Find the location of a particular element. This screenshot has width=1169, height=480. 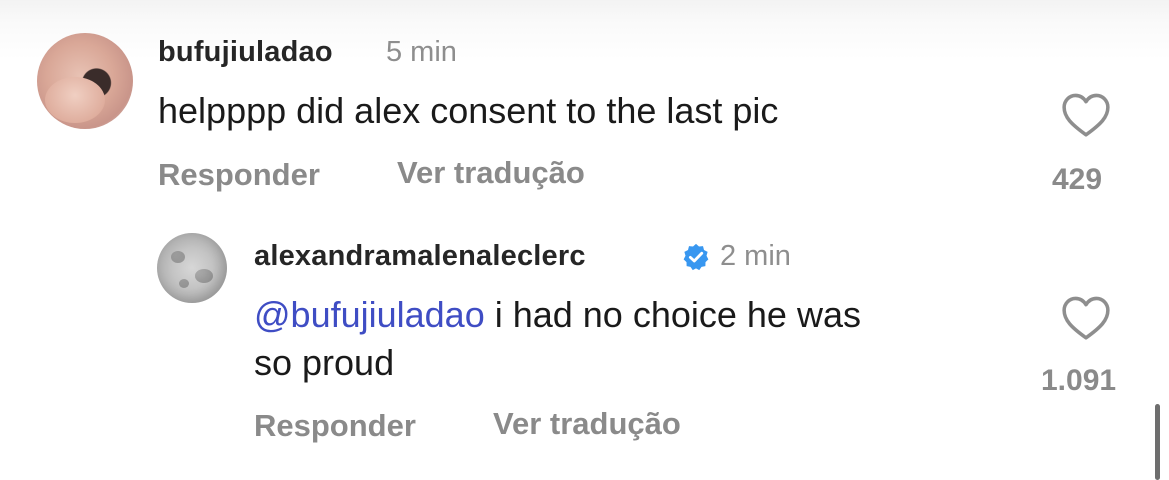

comment-text: helpppp did alex consent to the last pic is located at coordinates (468, 110).